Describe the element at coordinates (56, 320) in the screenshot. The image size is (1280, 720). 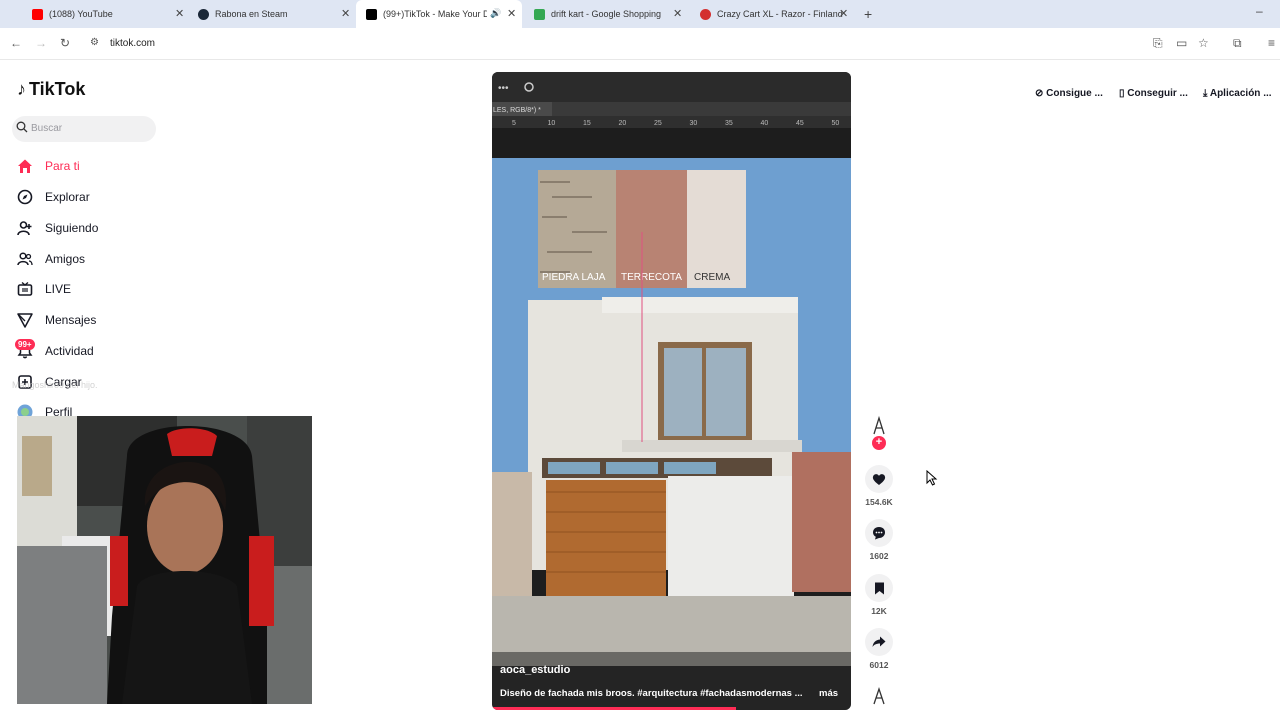
I see `nav-item-mensajes: Mensajes` at that location.